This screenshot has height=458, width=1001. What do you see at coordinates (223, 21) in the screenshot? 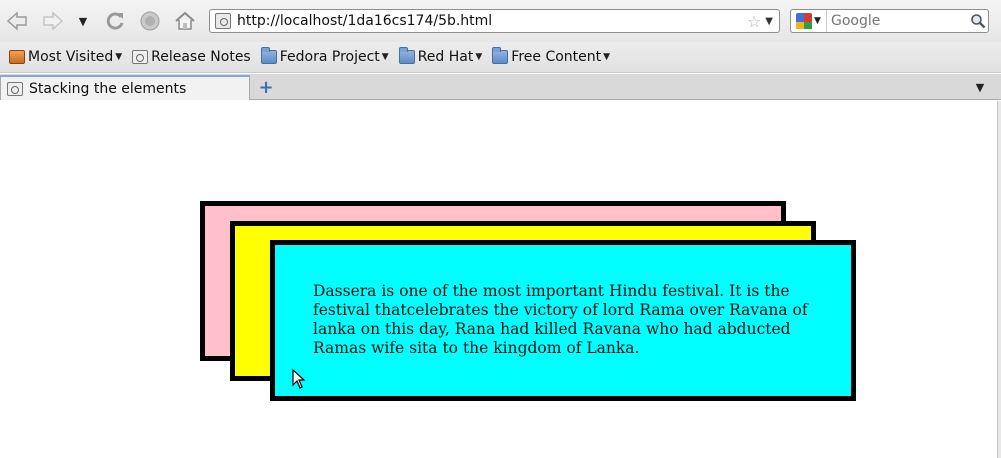
I see `site-identity-icon` at bounding box center [223, 21].